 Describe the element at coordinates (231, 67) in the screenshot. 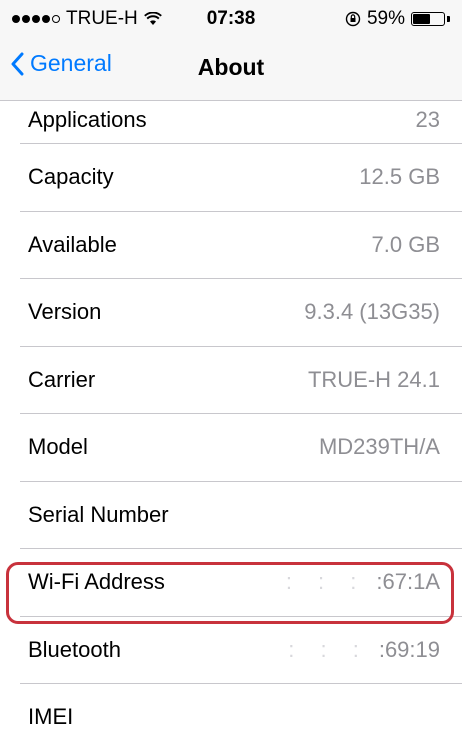

I see `page-title: About` at that location.